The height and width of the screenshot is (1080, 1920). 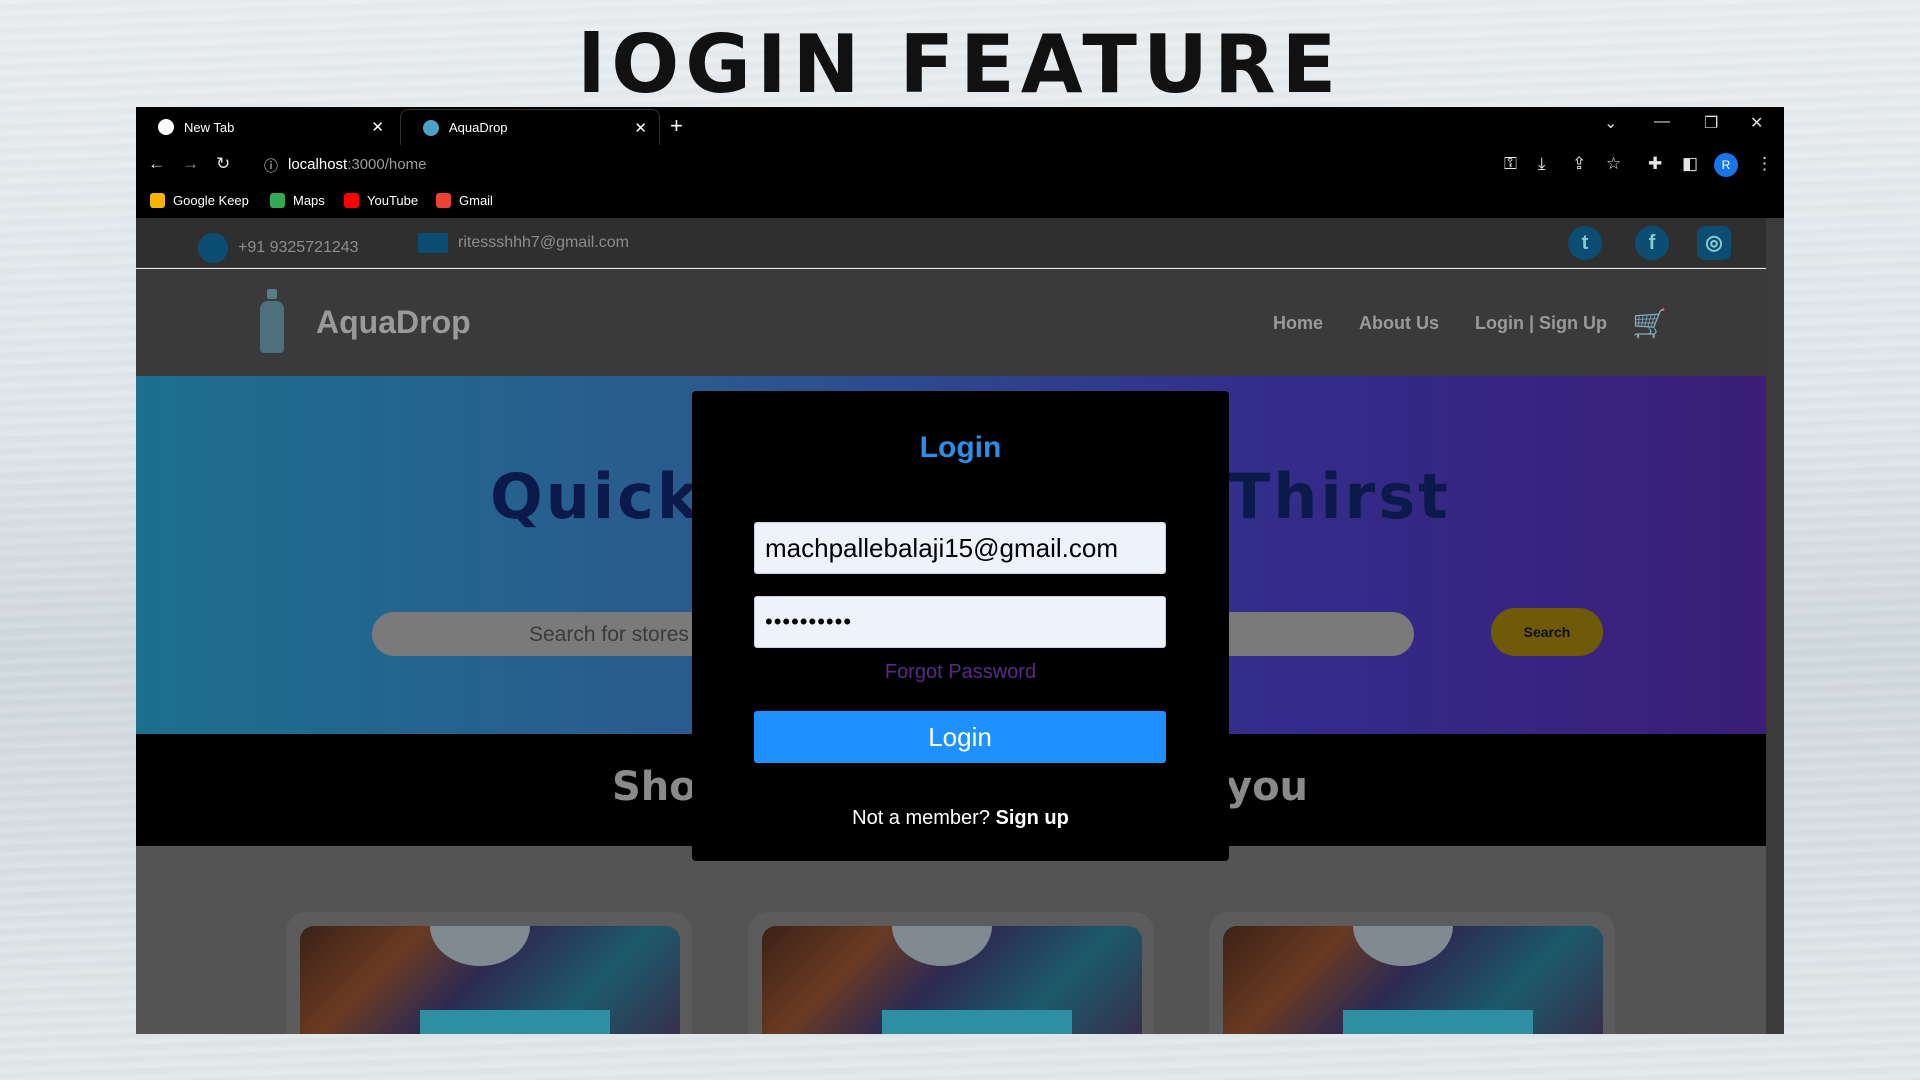 I want to click on tab-label: New Tab, so click(x=209, y=127).